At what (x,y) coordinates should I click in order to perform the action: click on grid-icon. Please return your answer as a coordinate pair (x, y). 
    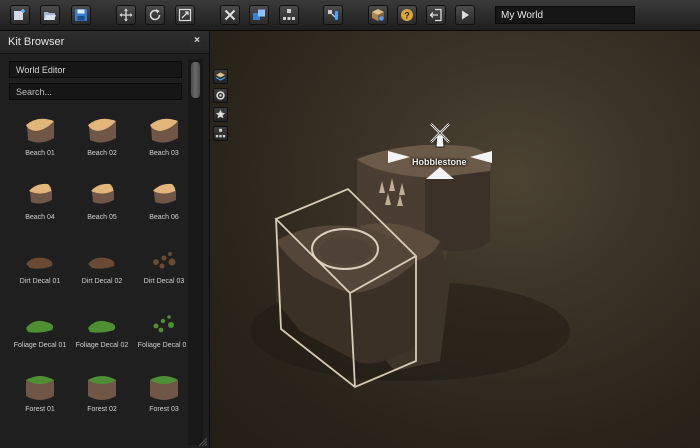
    Looking at the image, I should click on (220, 133).